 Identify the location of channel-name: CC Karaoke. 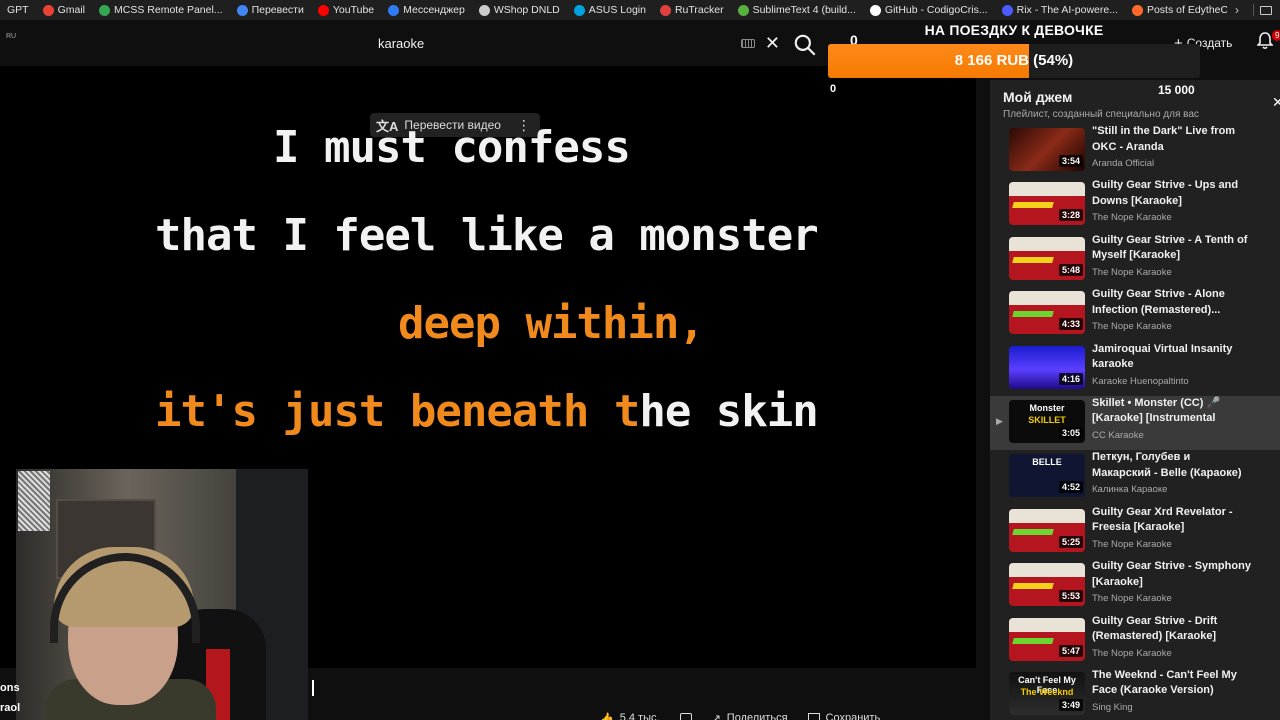
(1118, 435).